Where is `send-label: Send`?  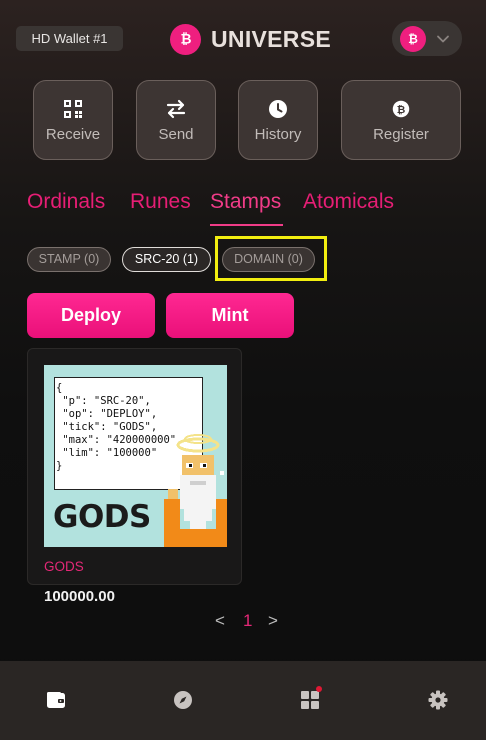 send-label: Send is located at coordinates (176, 134).